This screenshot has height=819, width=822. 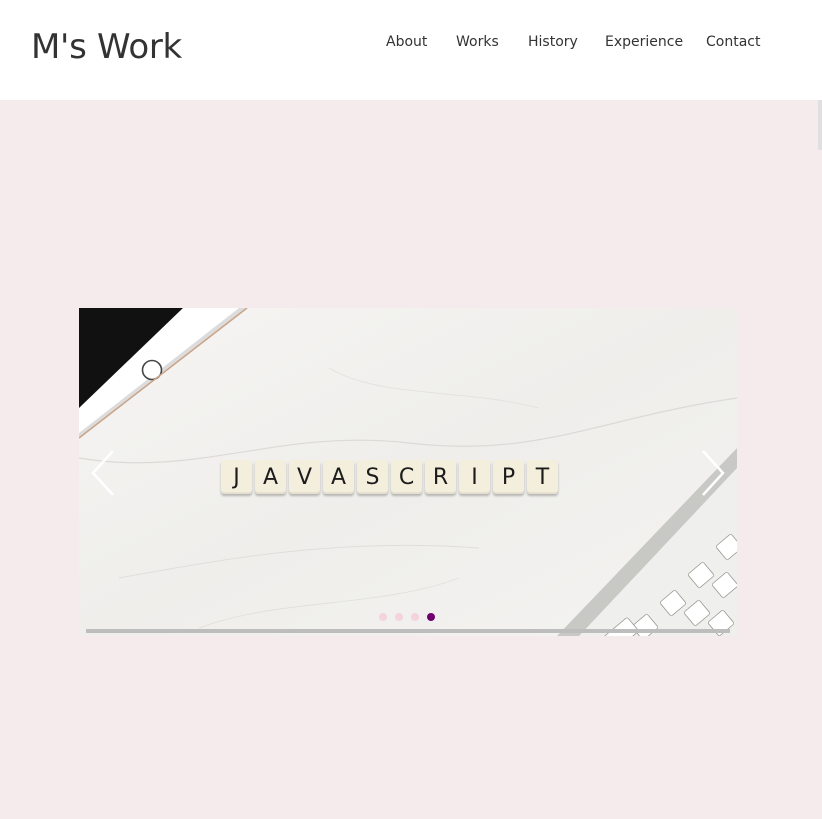 What do you see at coordinates (553, 42) in the screenshot?
I see `nav-link-history: History` at bounding box center [553, 42].